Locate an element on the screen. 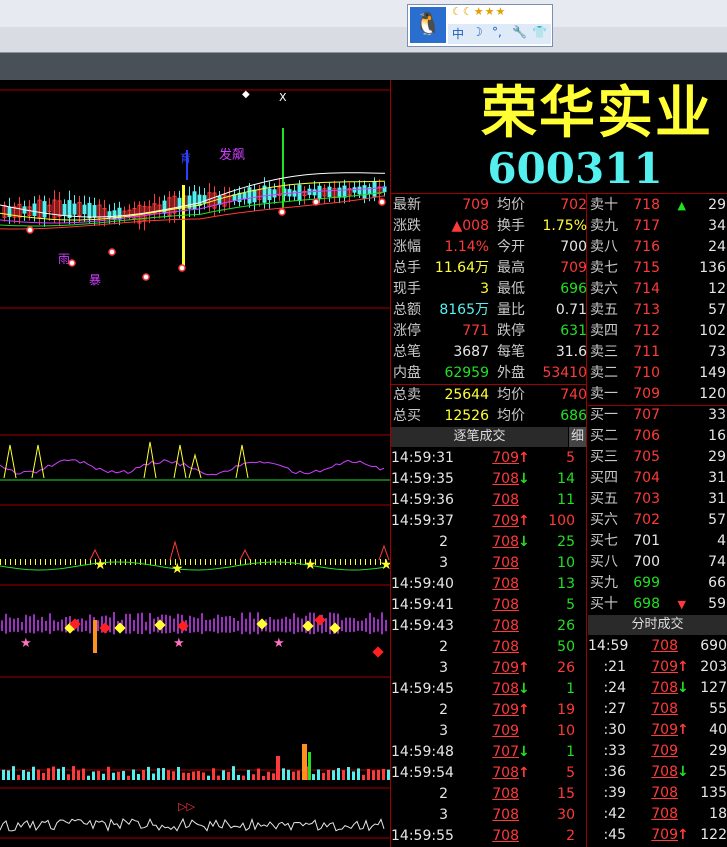  minute-time: 14:59 is located at coordinates (608, 646).